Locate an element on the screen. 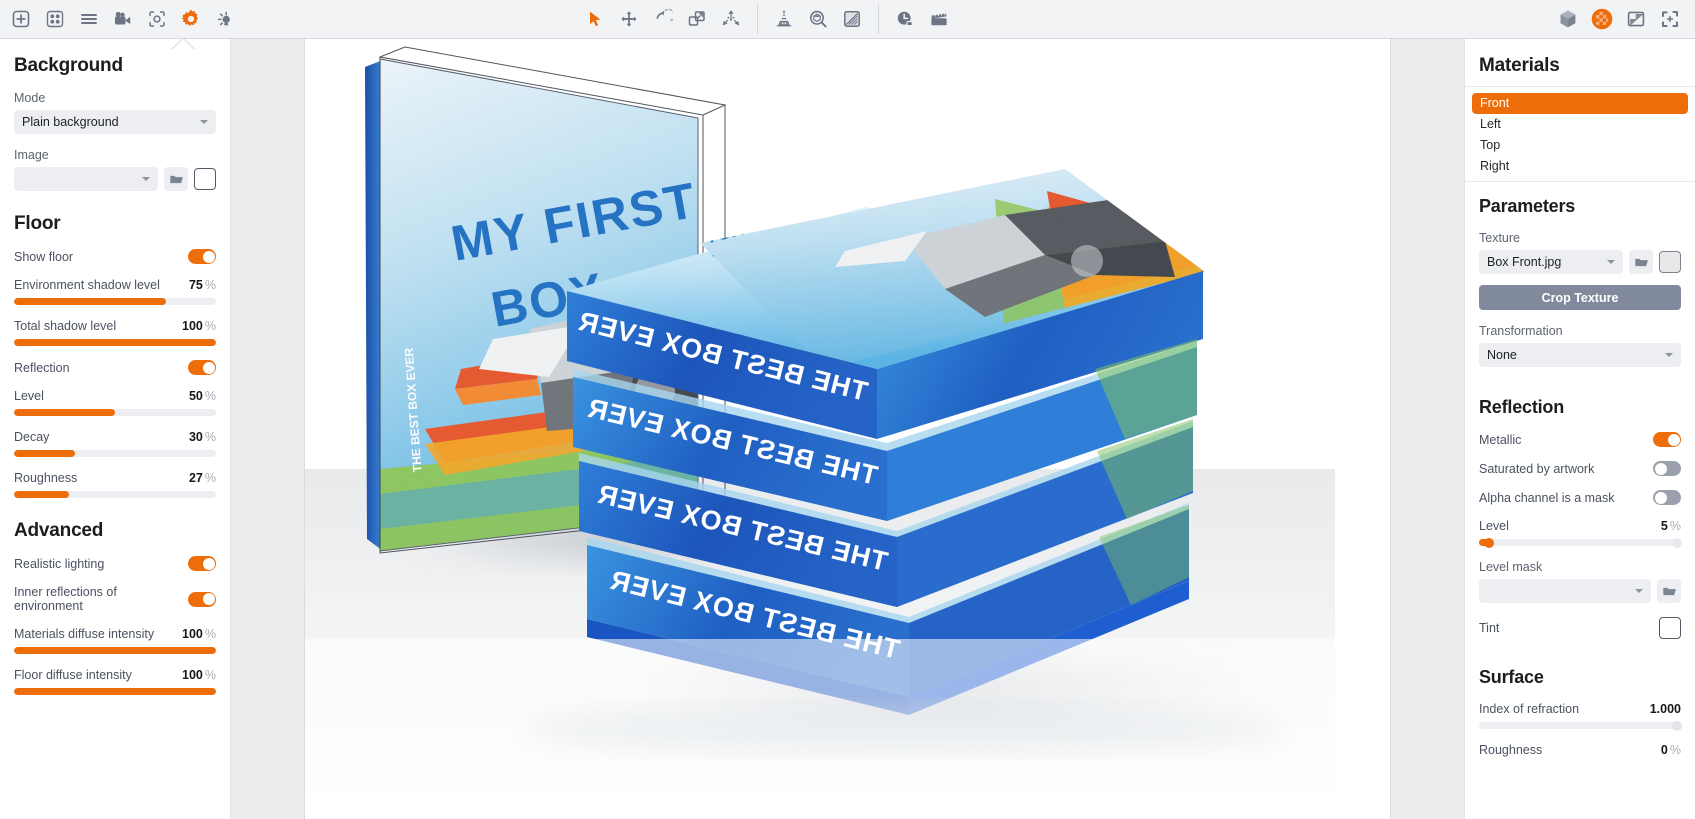  fullscreen-glyph is located at coordinates (1670, 19).